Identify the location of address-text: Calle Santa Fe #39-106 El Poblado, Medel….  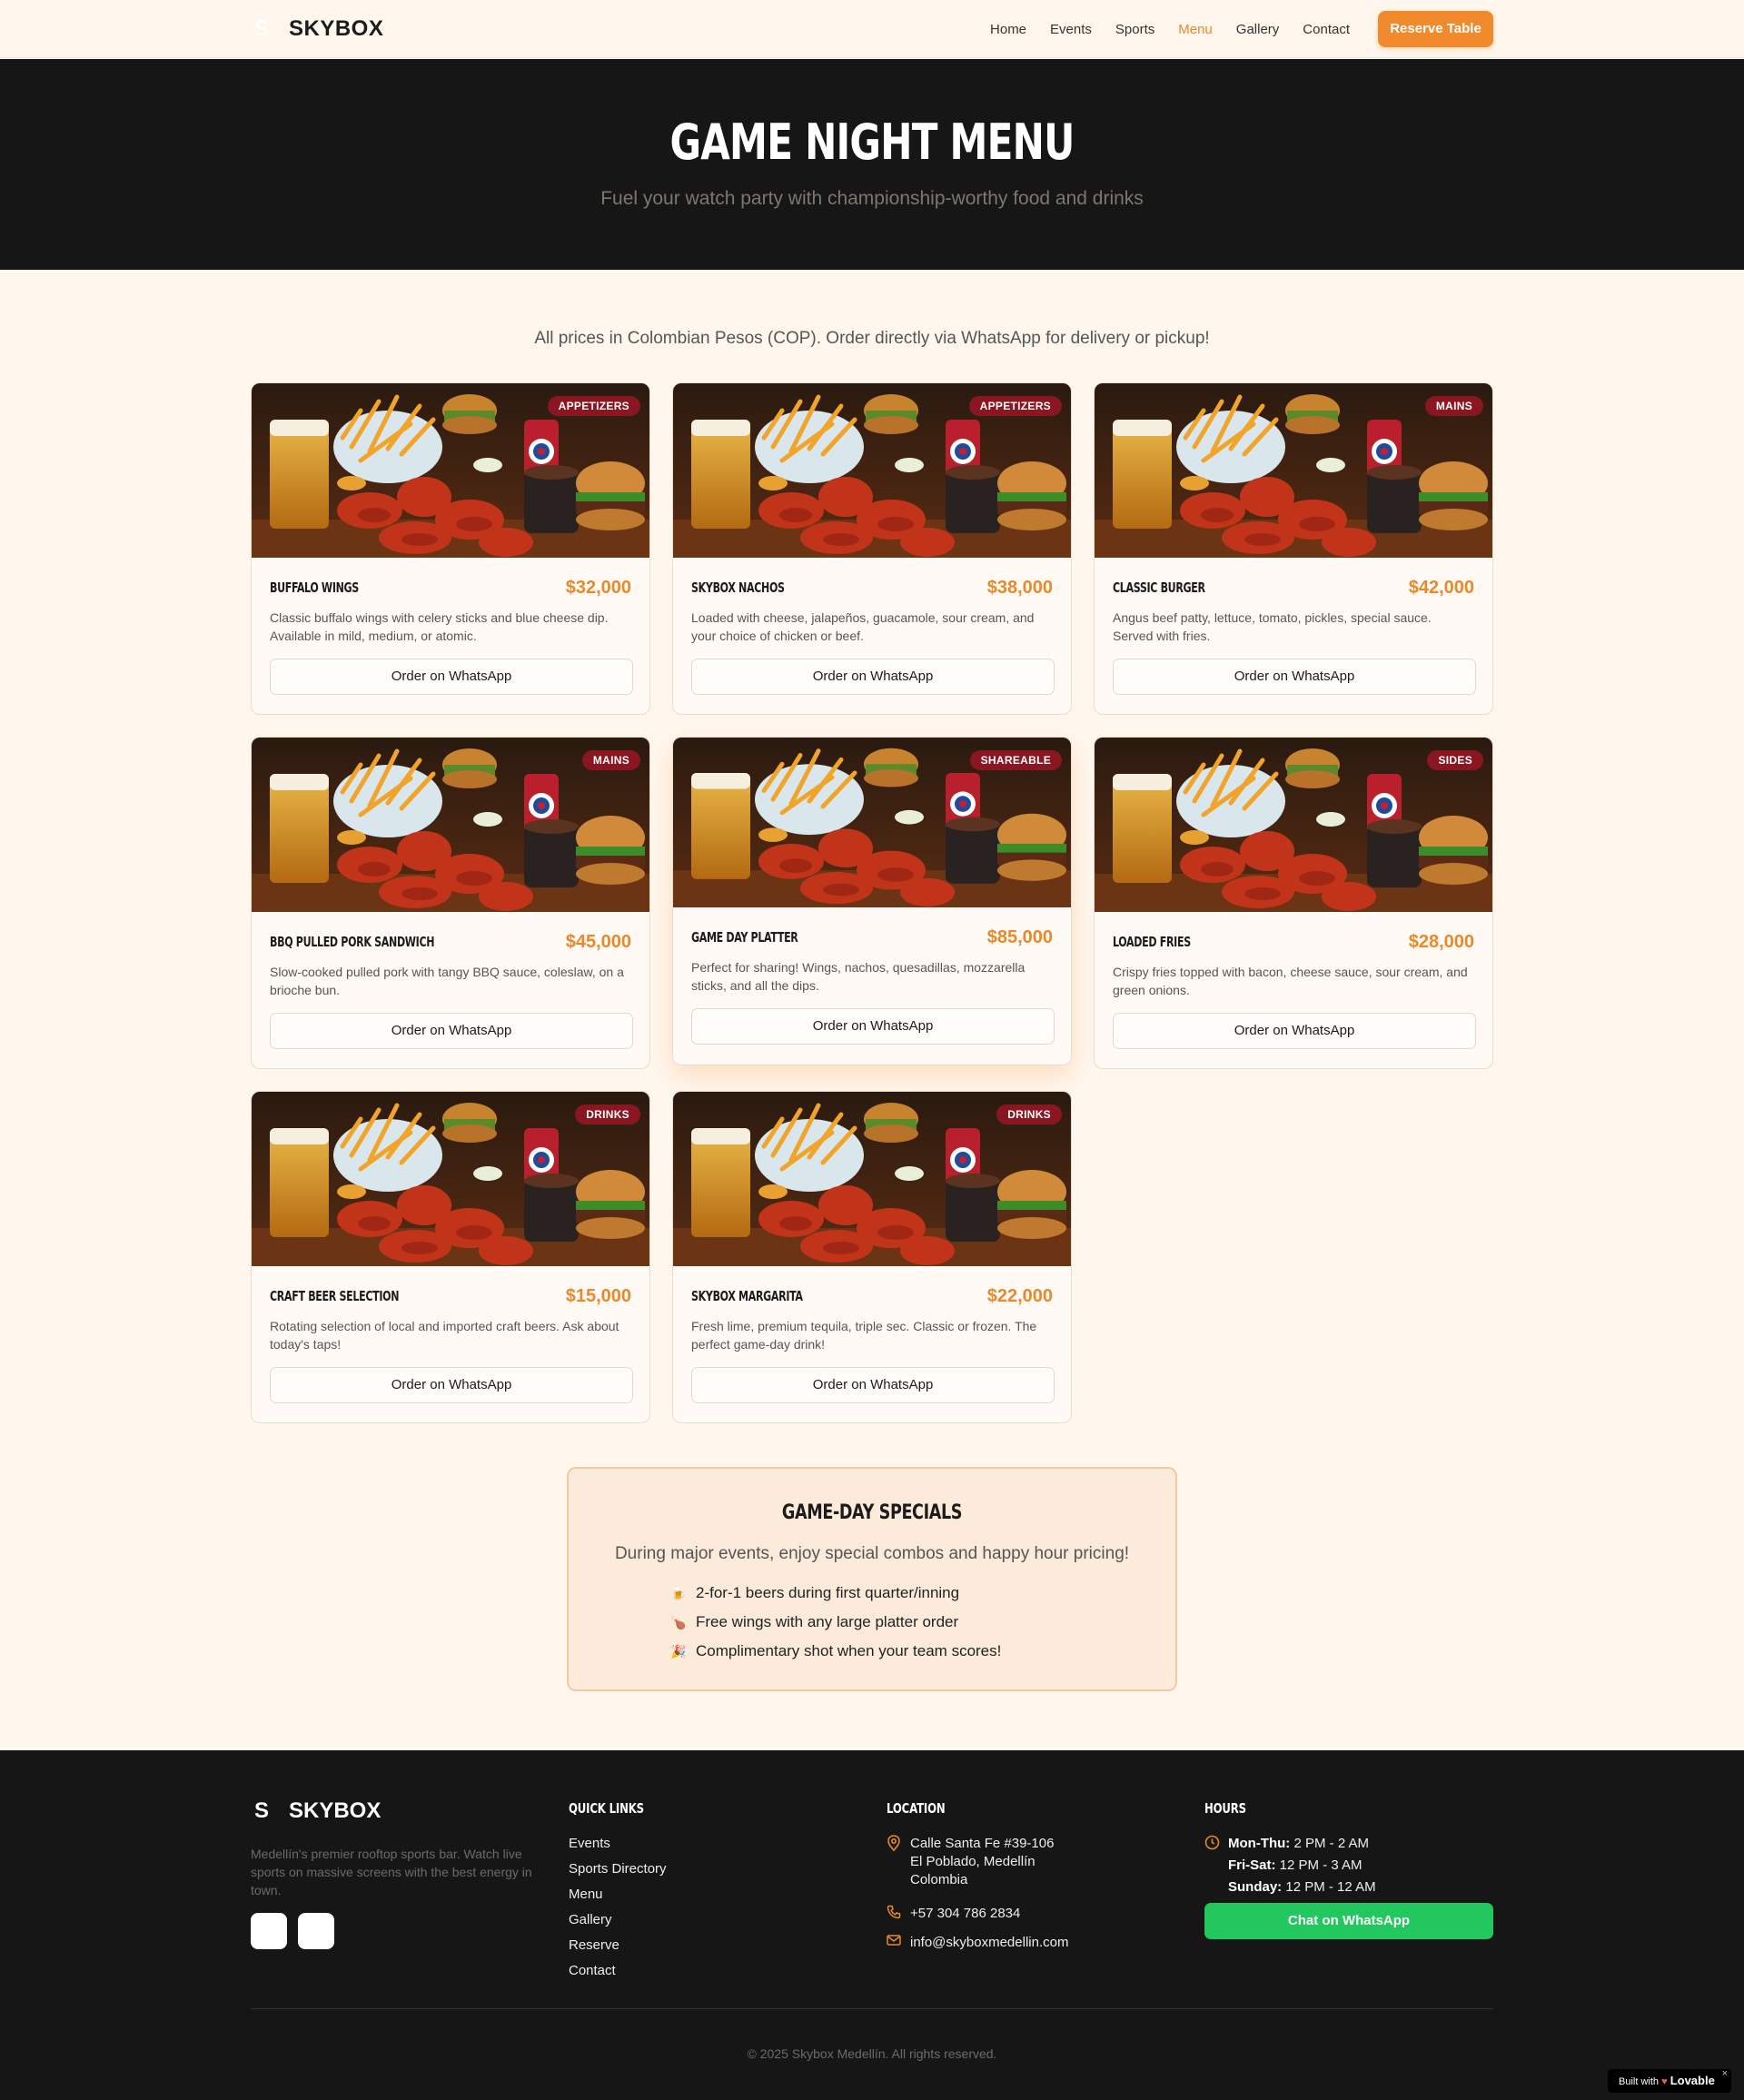
(982, 1861).